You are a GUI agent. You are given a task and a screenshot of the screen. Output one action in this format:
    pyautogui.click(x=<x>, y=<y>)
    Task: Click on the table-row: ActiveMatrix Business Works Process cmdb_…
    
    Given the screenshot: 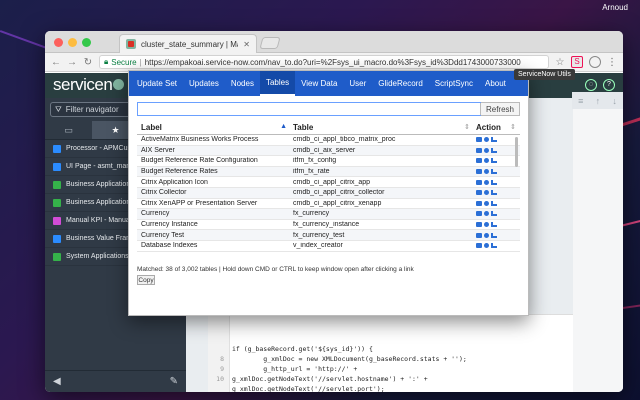 What is the action you would take?
    pyautogui.click(x=328, y=140)
    